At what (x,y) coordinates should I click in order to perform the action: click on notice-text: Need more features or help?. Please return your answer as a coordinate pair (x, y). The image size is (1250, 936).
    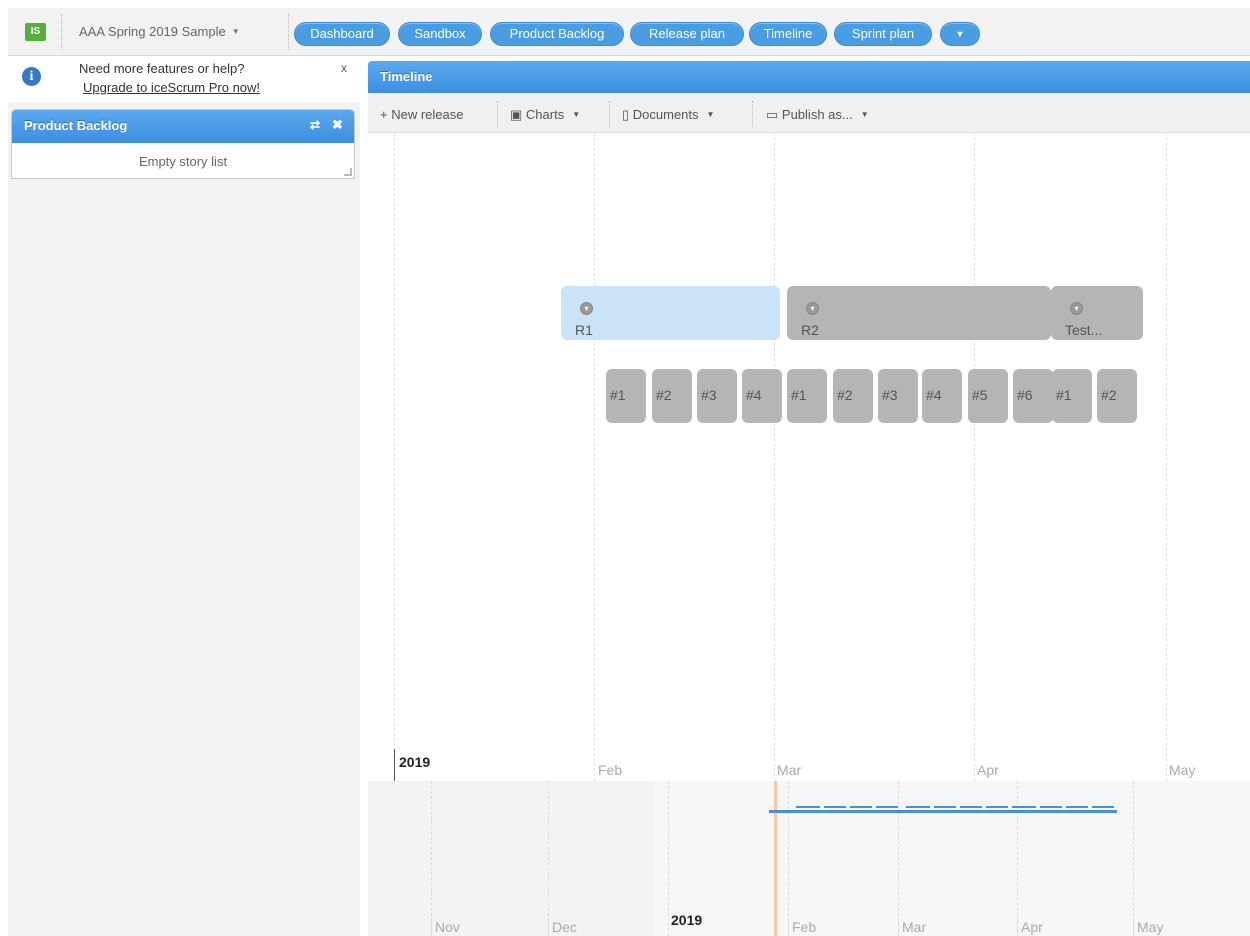
    Looking at the image, I should click on (162, 68).